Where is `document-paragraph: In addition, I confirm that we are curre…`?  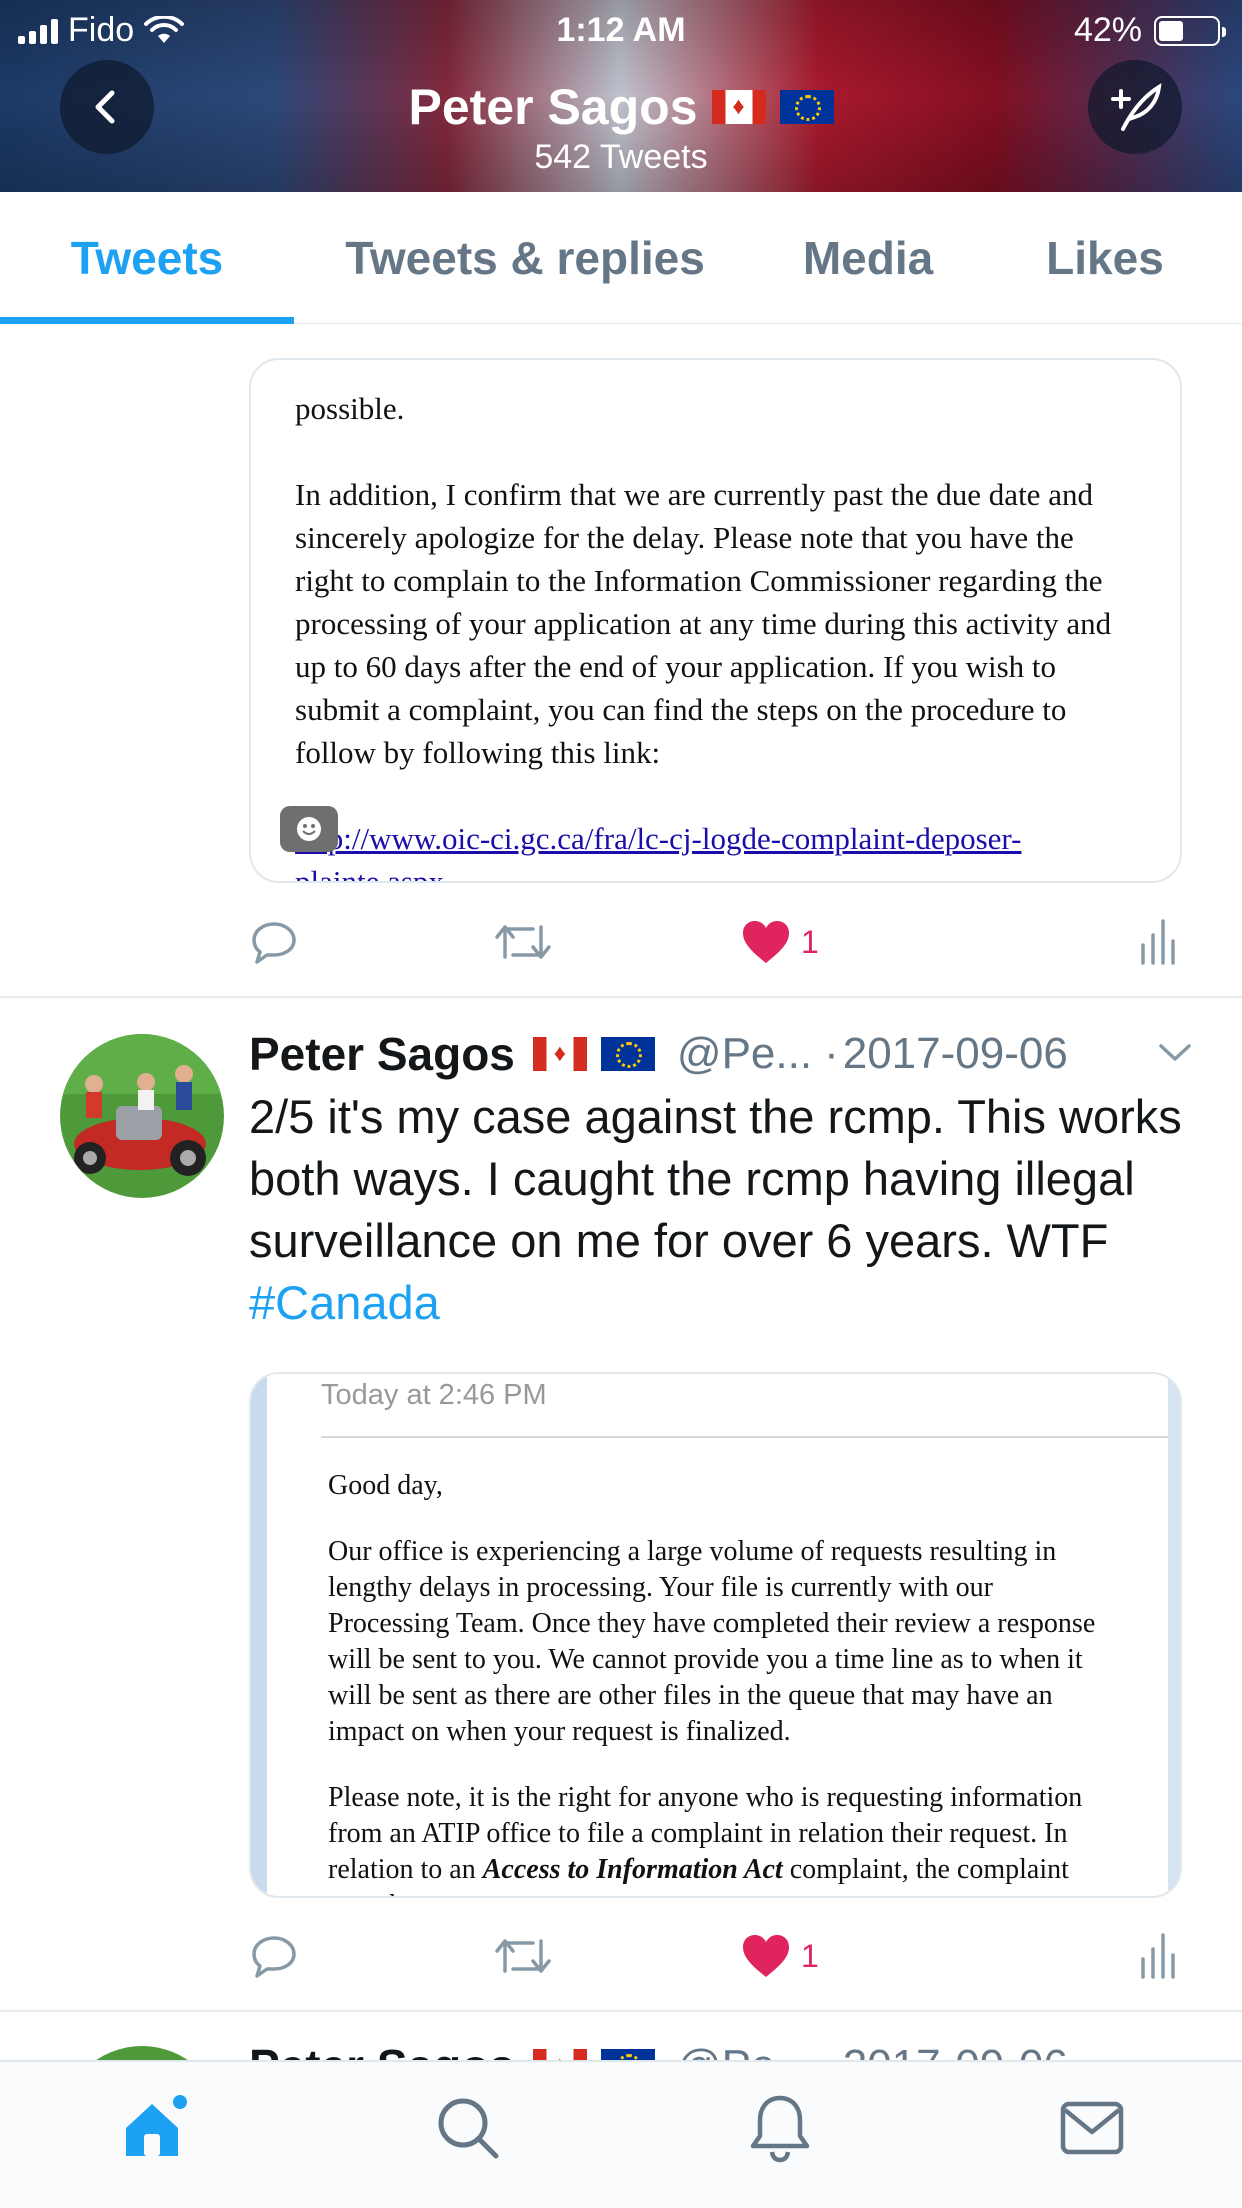 document-paragraph: In addition, I confirm that we are curre… is located at coordinates (703, 623).